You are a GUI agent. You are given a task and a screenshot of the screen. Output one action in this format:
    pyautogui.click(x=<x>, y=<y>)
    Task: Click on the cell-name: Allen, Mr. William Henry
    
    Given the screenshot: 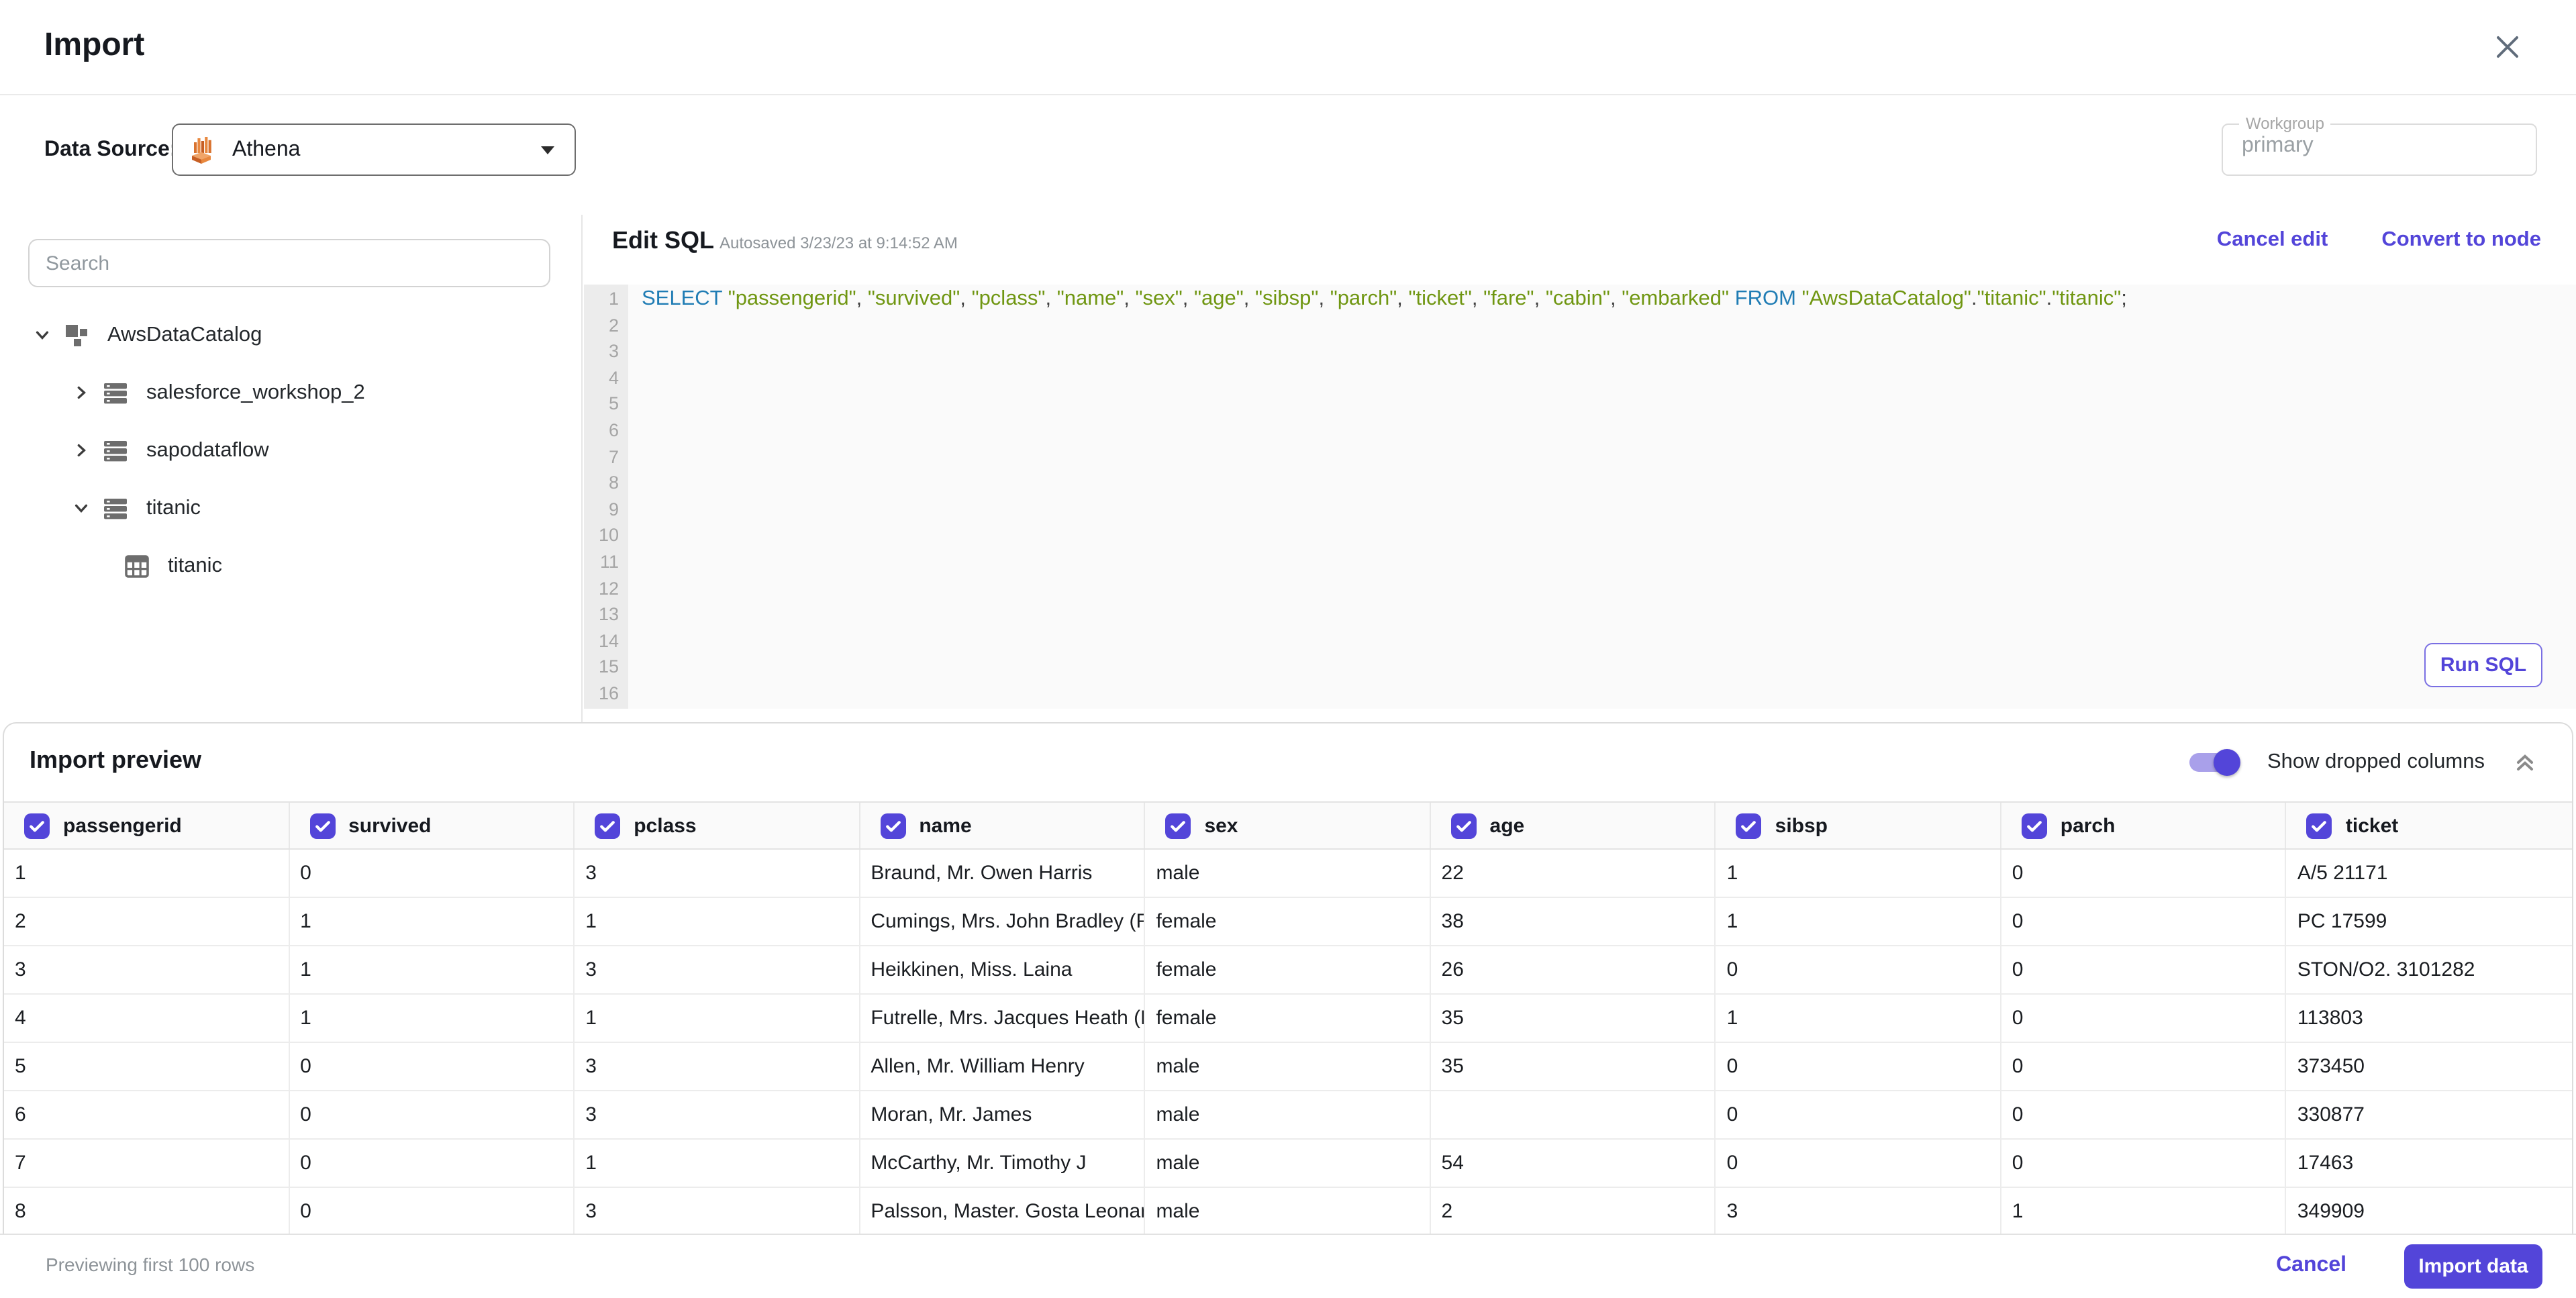 What is the action you would take?
    pyautogui.click(x=1003, y=1067)
    